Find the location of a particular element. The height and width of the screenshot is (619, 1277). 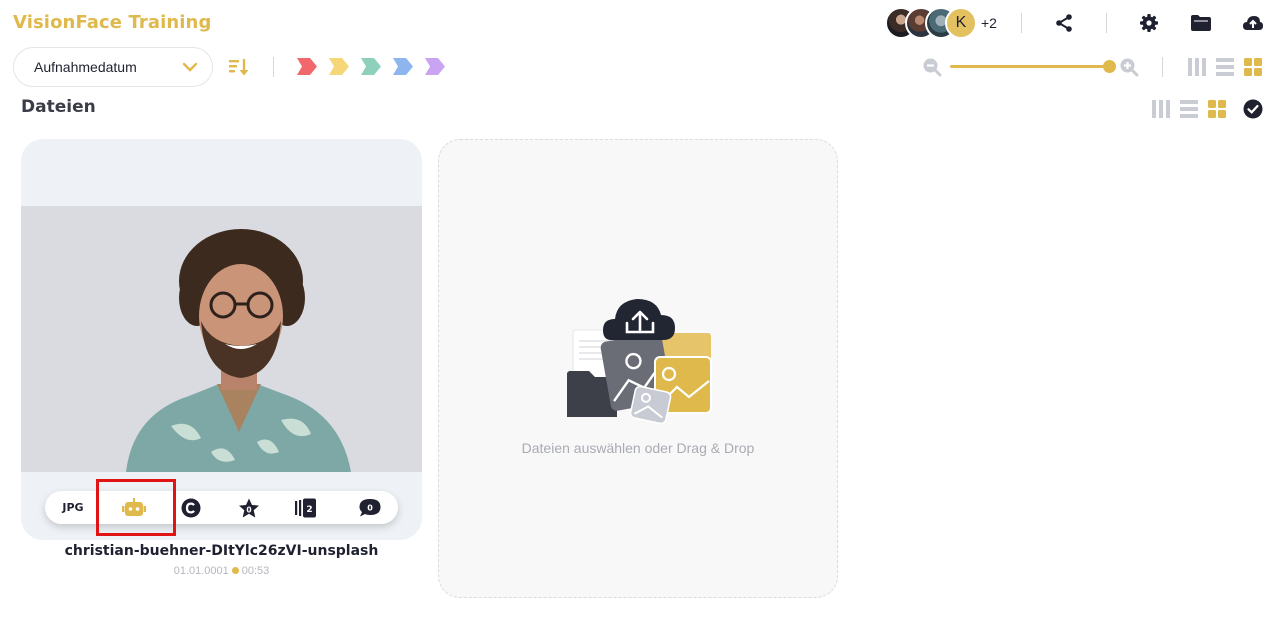

share-icon is located at coordinates (1064, 23).